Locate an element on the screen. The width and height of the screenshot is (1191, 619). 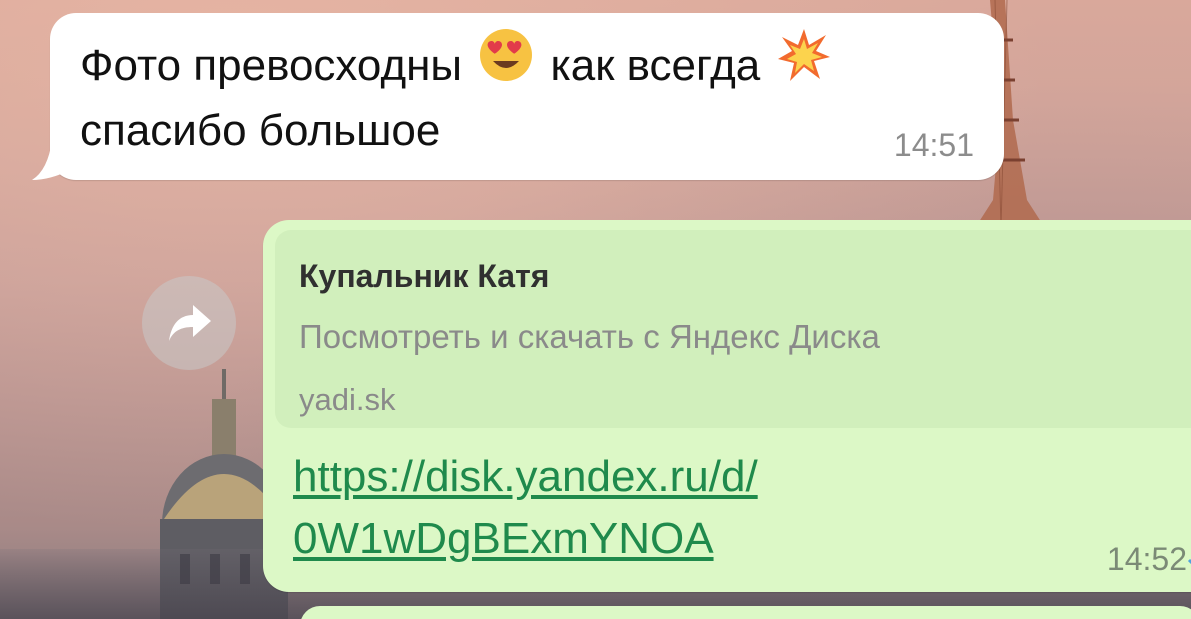
message-text-part: Фото превосходны is located at coordinates (271, 65).